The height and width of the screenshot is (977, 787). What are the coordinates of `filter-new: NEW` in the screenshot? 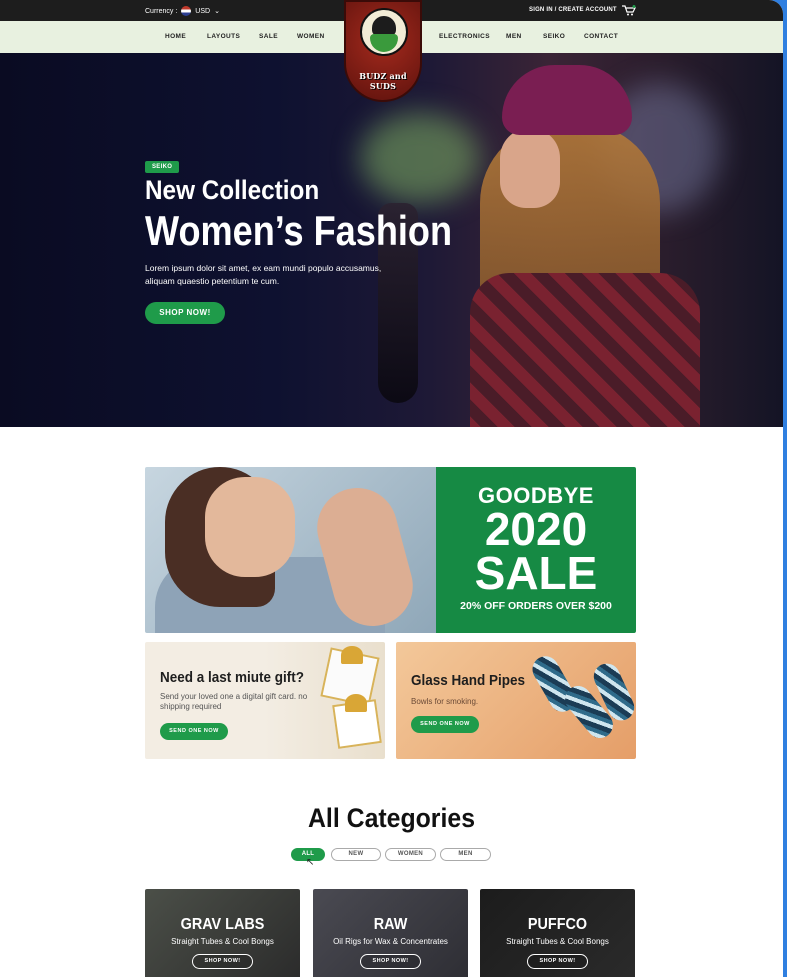 It's located at (356, 854).